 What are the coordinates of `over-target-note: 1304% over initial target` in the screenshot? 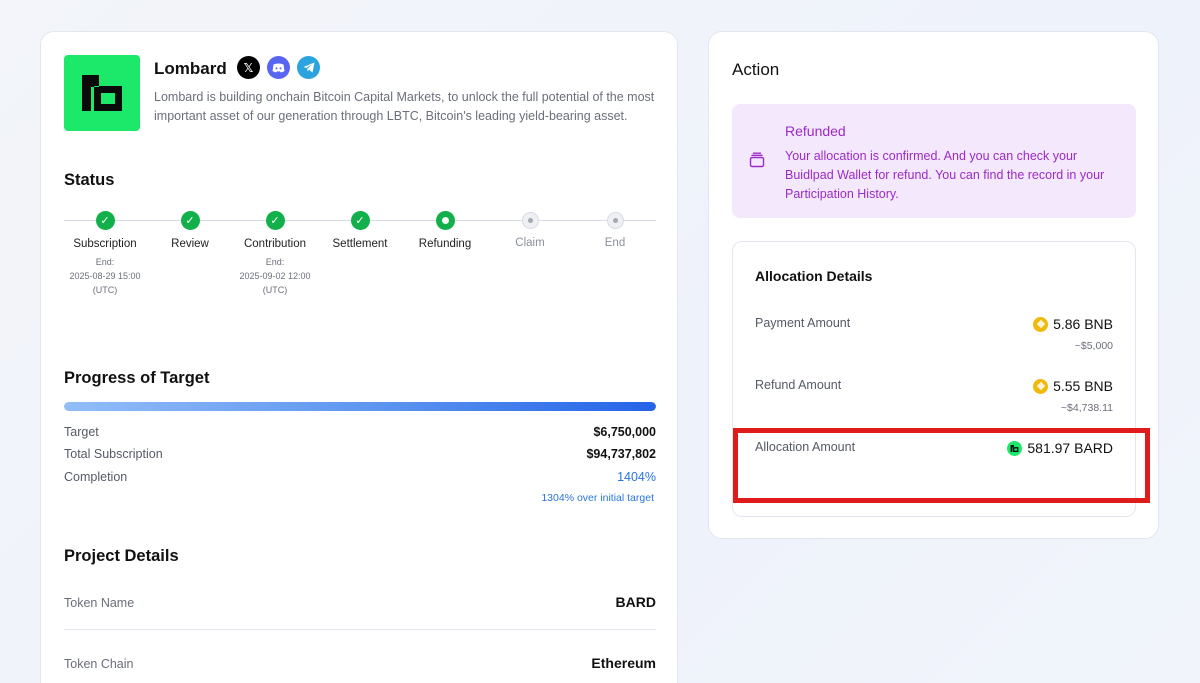 It's located at (597, 498).